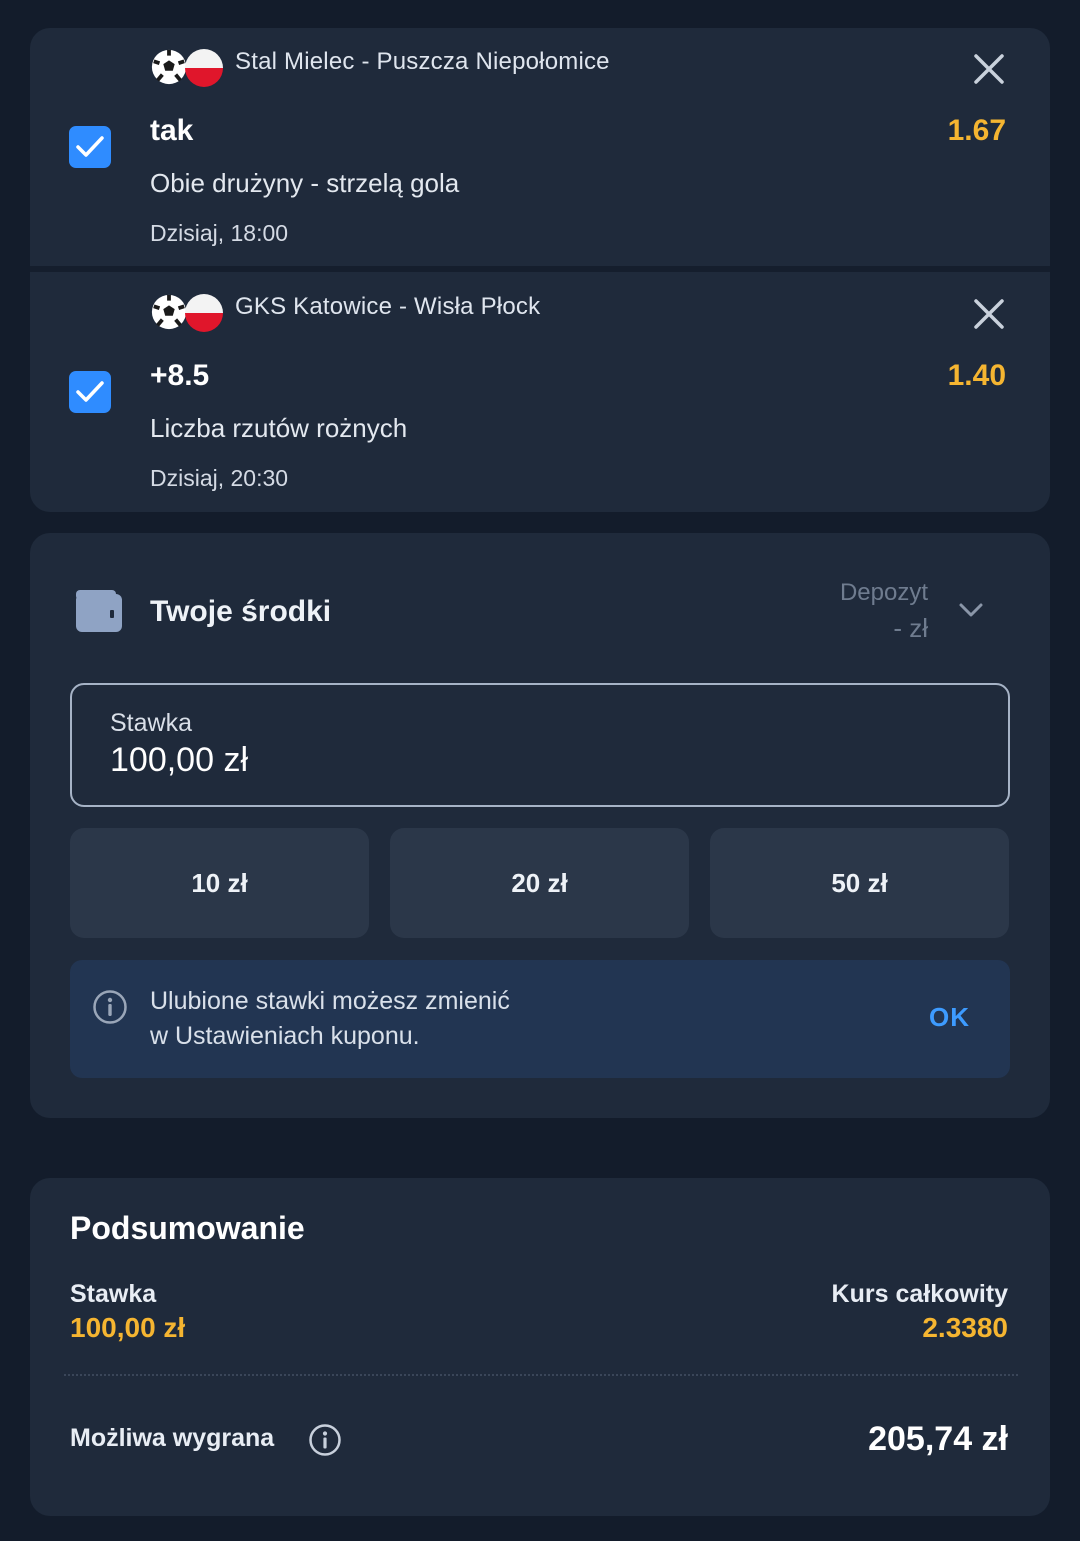 Image resolution: width=1080 pixels, height=1541 pixels. I want to click on quick-stake-button: 10 zł, so click(219, 883).